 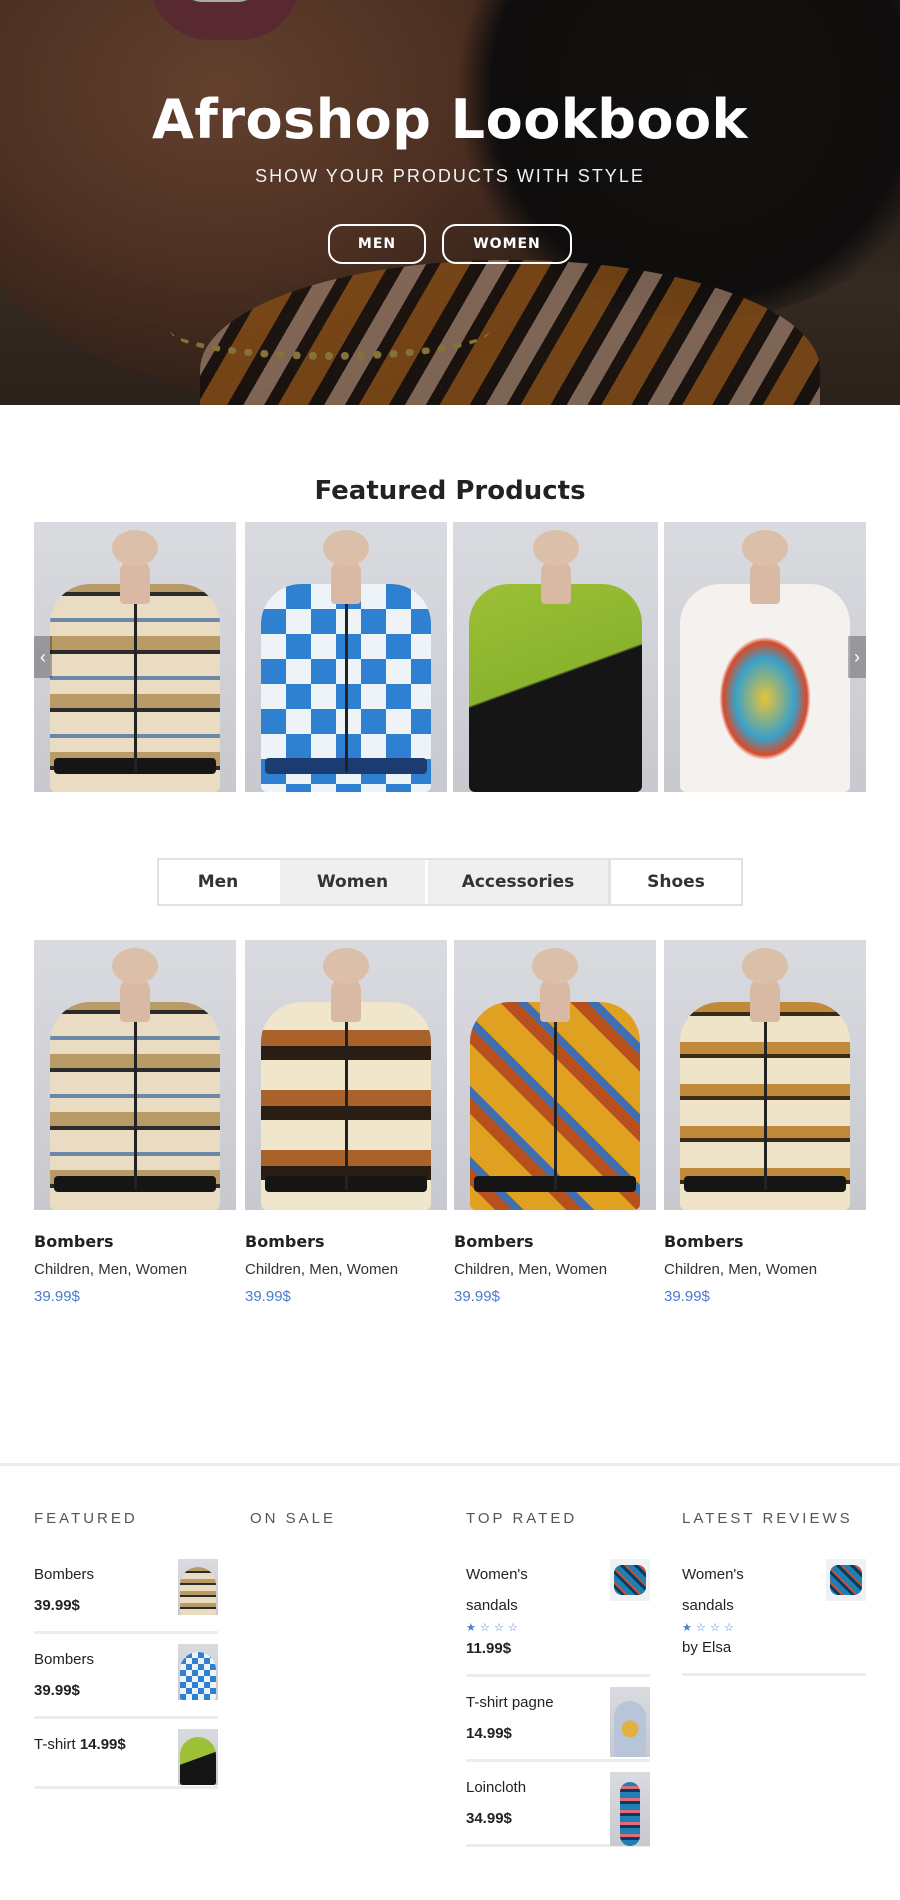 What do you see at coordinates (377, 244) in the screenshot?
I see `men-button: MEN` at bounding box center [377, 244].